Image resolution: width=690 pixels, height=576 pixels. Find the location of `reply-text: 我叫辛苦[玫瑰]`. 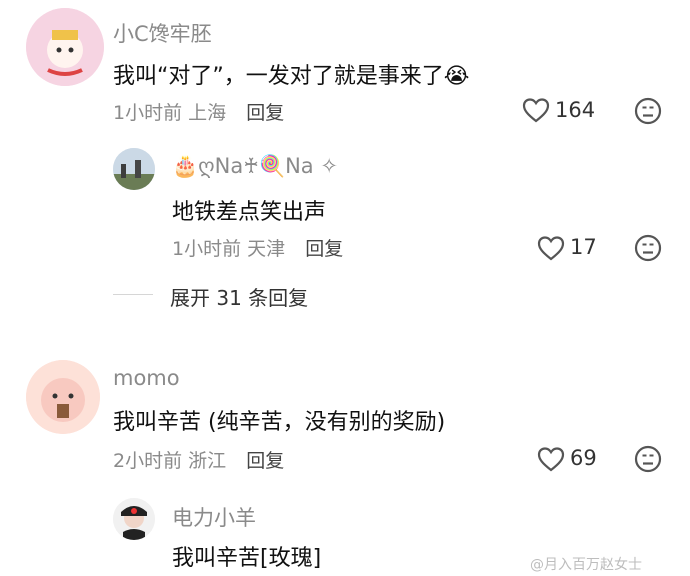

reply-text: 我叫辛苦[玫瑰] is located at coordinates (247, 558).